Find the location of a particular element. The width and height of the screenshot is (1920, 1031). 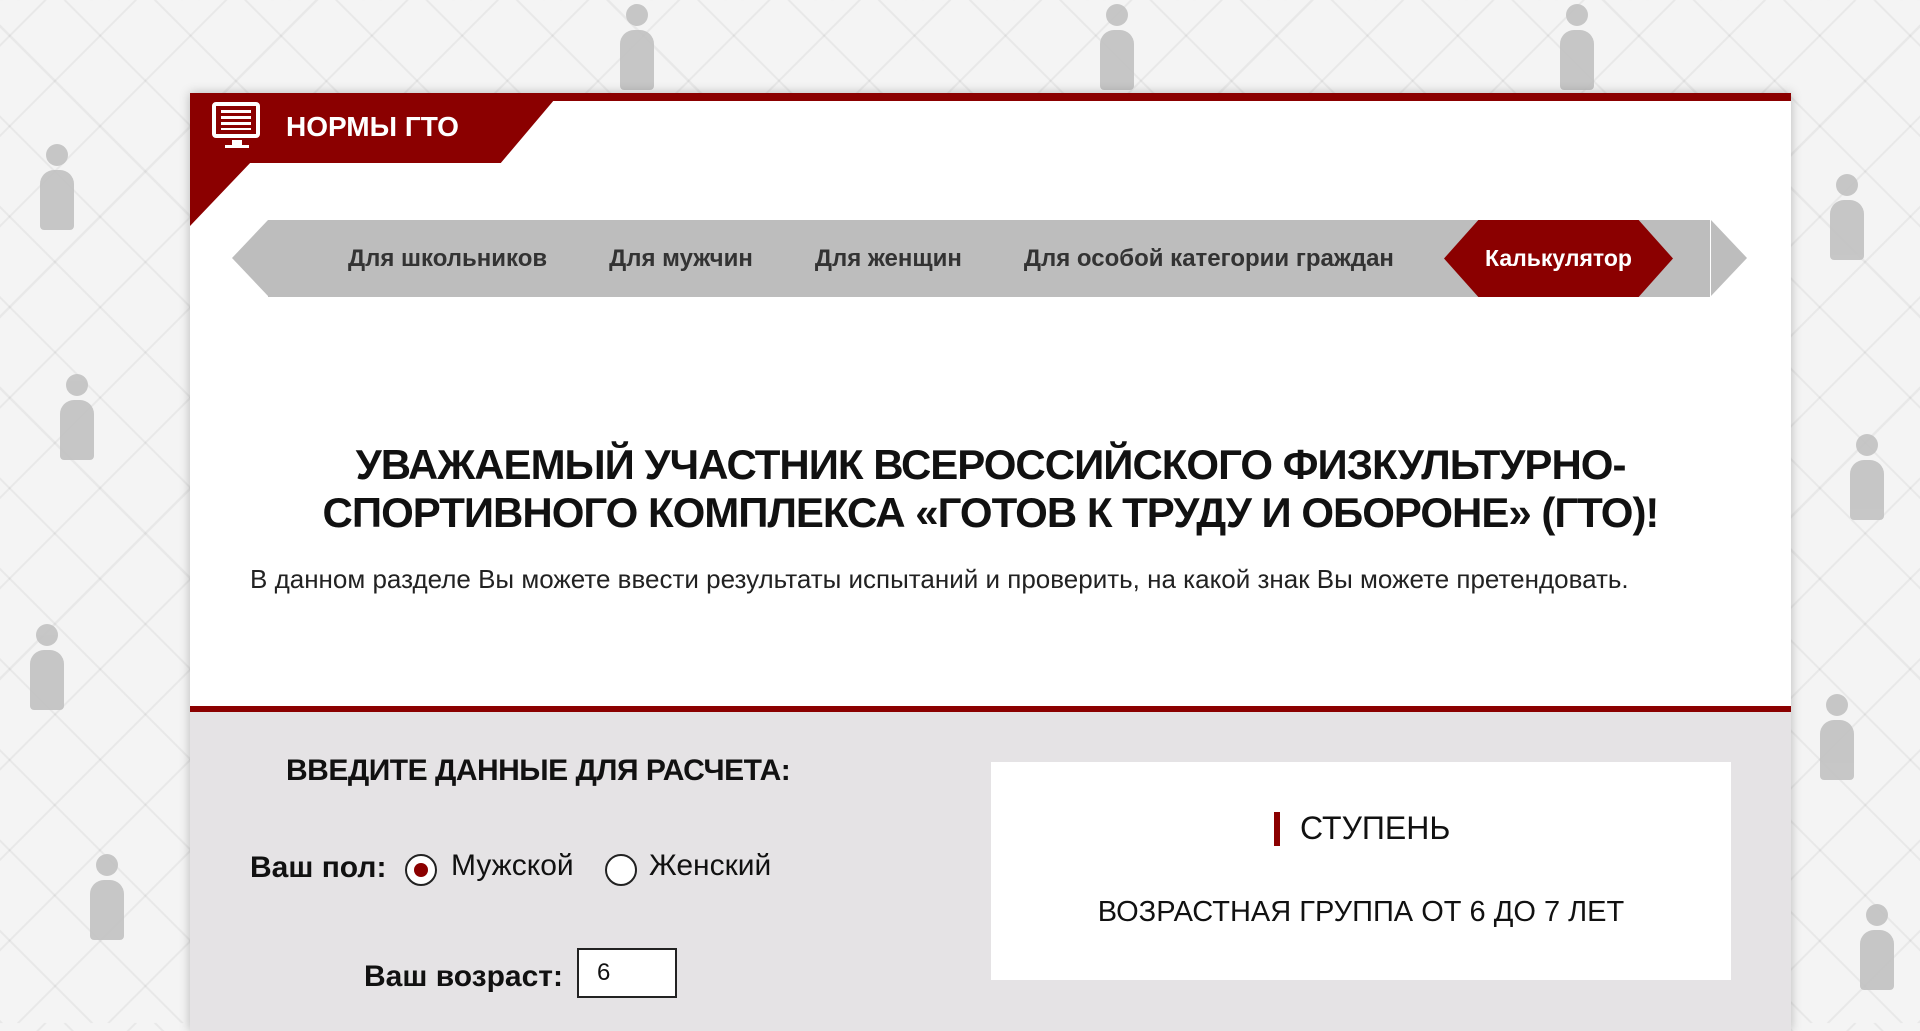

nav-arrow-right-icon is located at coordinates (1729, 258).